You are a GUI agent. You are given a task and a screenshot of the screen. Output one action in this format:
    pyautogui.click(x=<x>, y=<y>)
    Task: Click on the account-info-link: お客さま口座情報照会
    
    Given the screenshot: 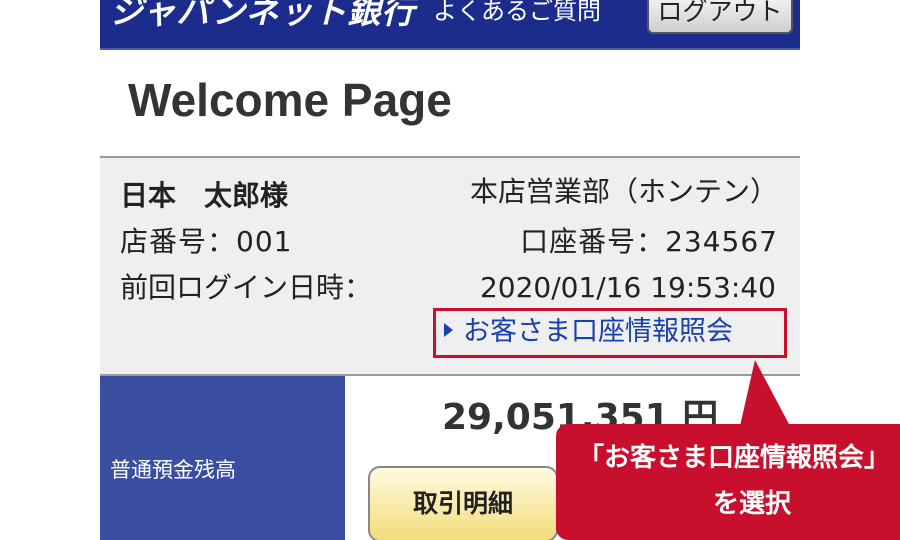 What is the action you would take?
    pyautogui.click(x=588, y=332)
    